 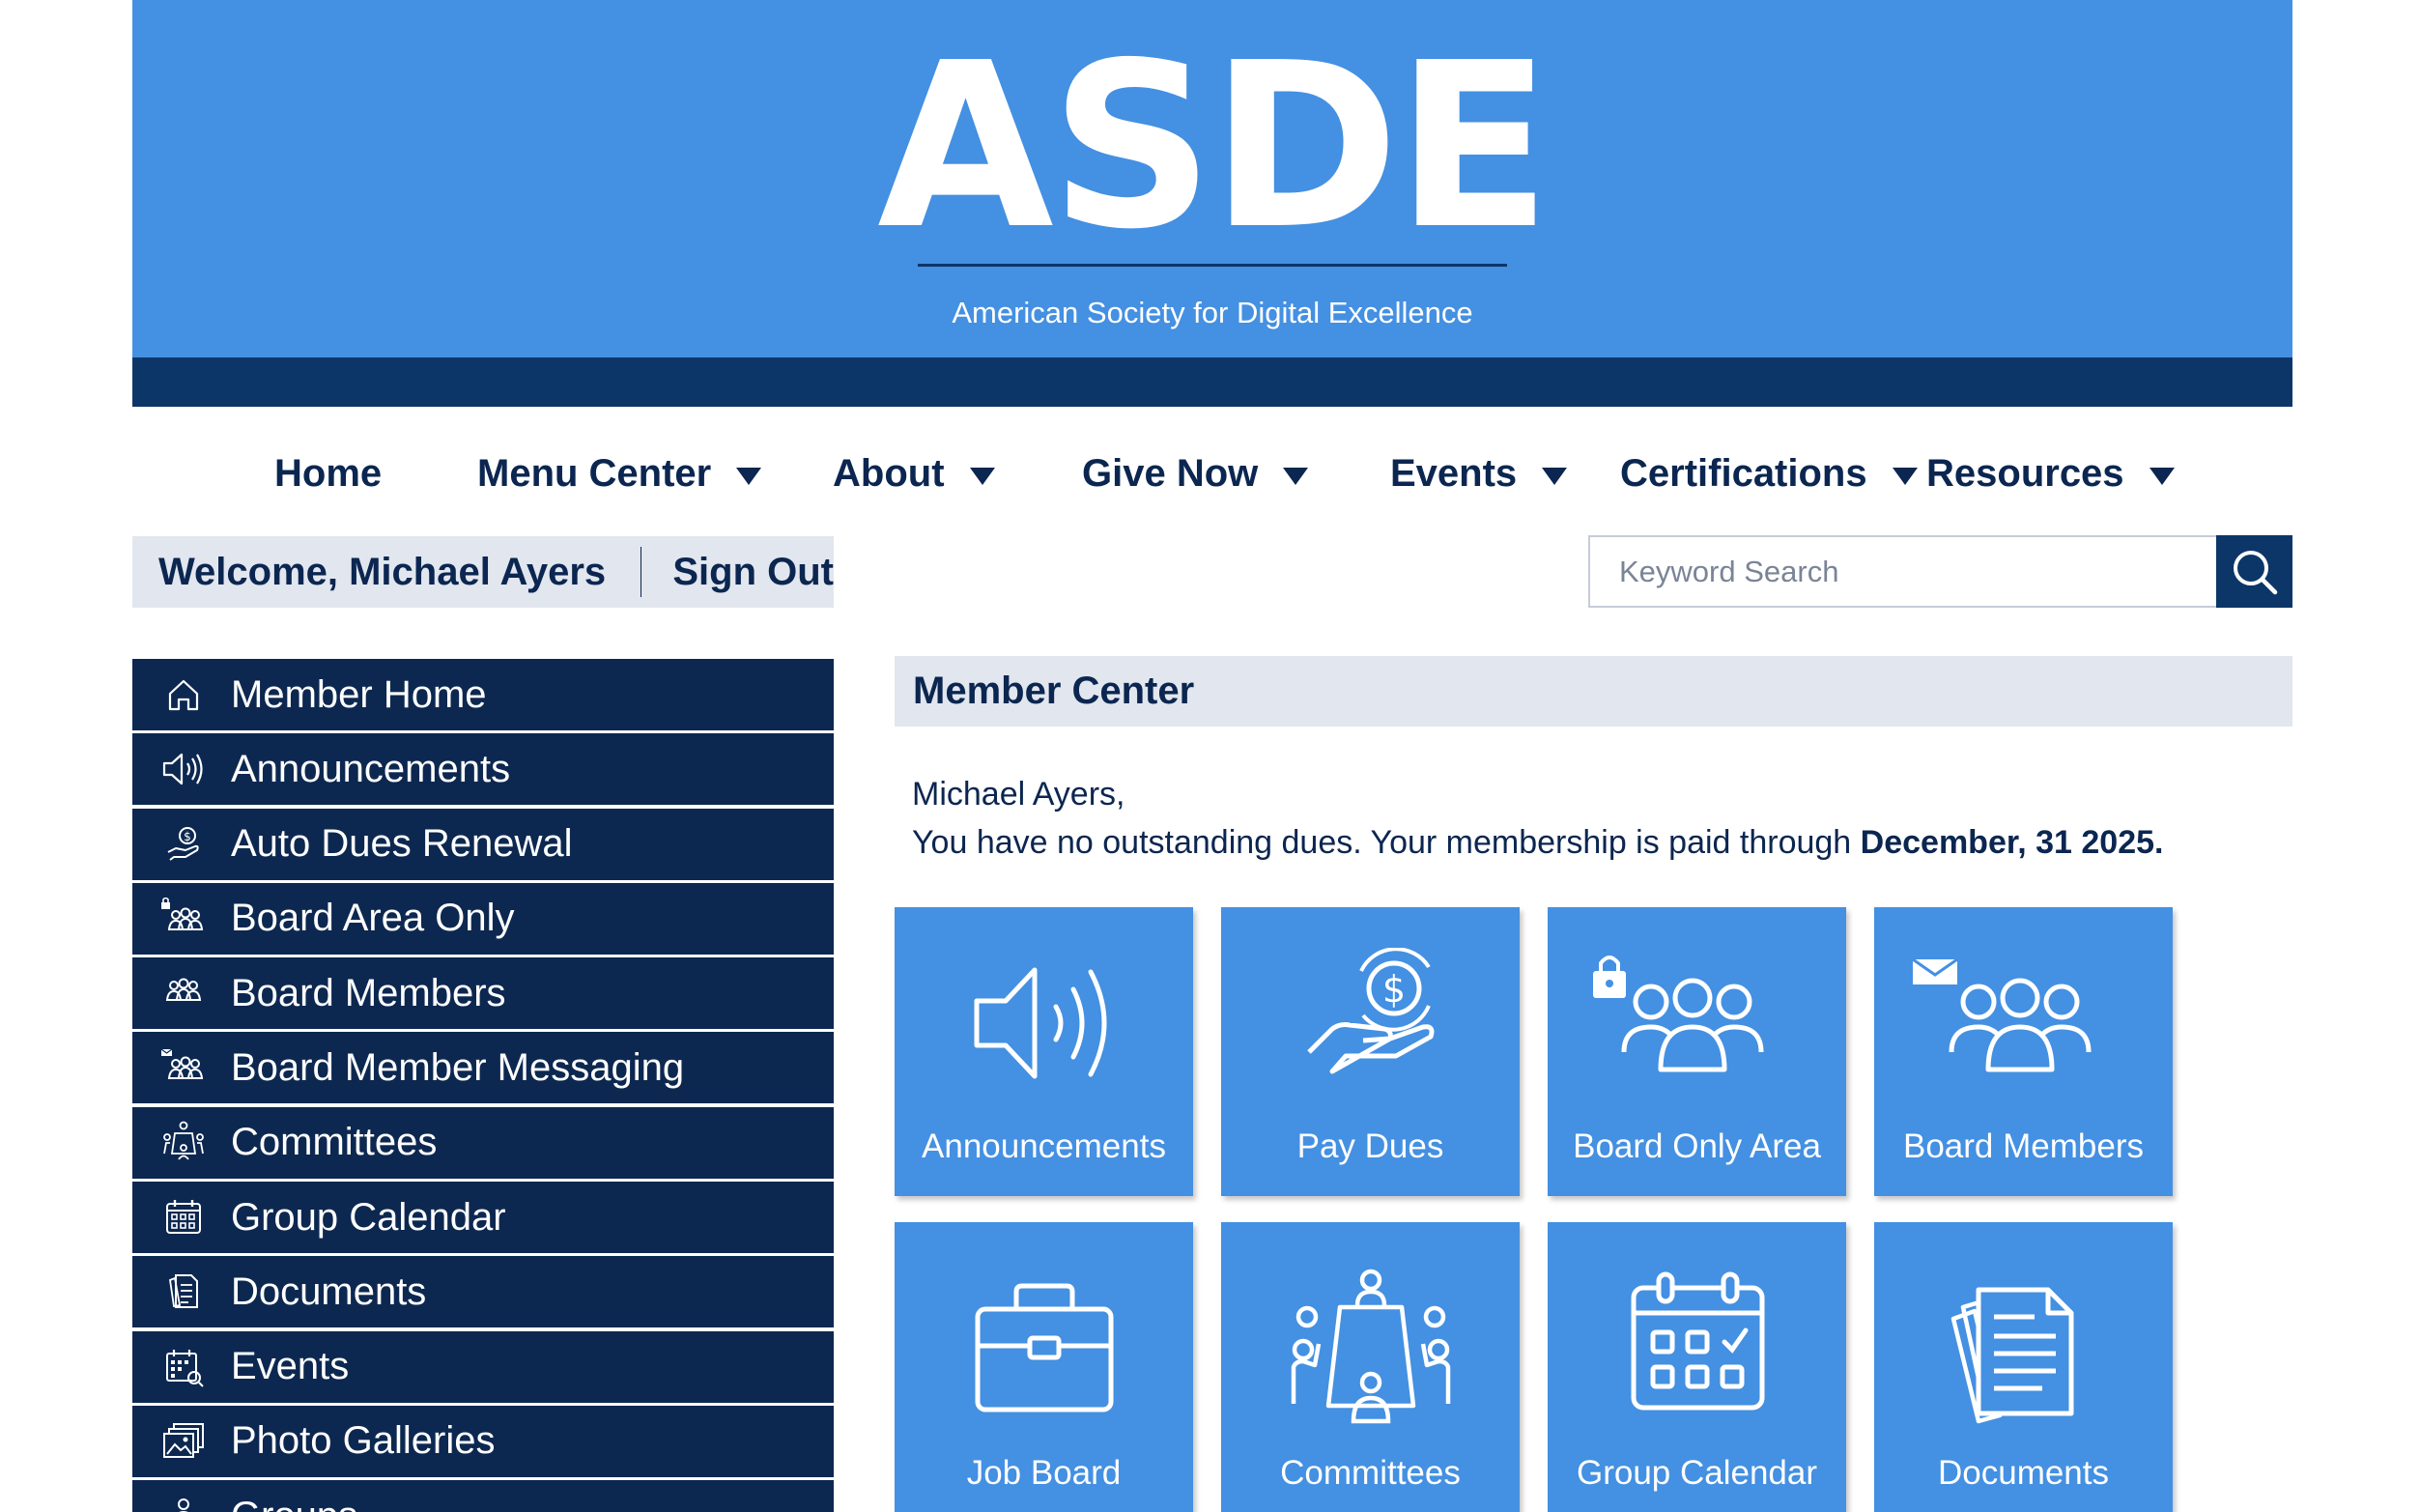 I want to click on sidebar-item-committees: Committees, so click(x=483, y=1142).